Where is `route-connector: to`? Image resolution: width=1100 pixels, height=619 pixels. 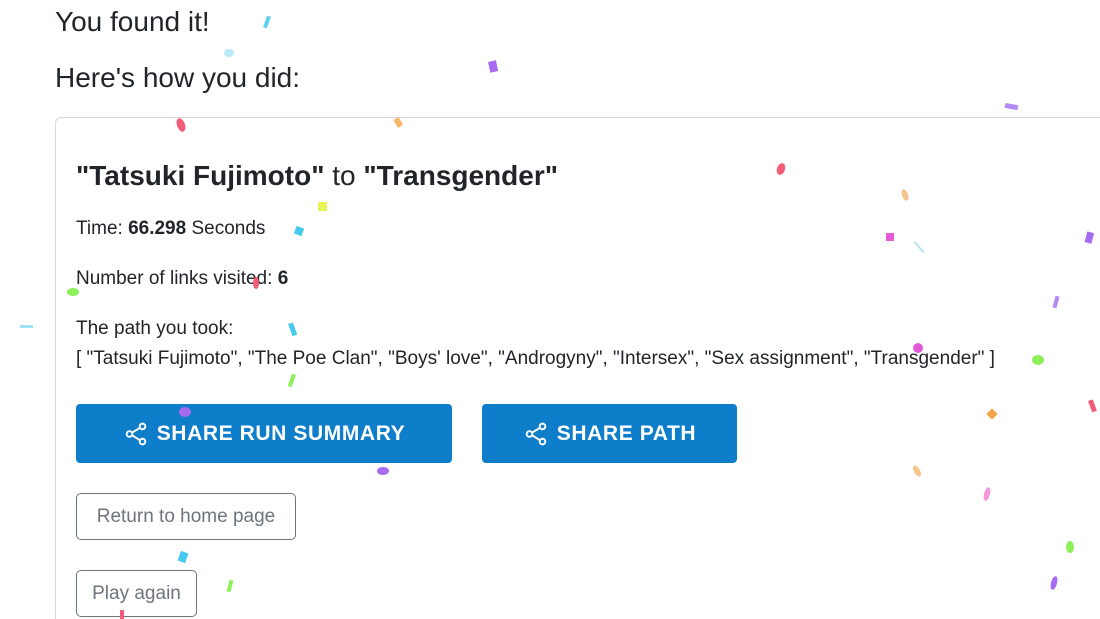
route-connector: to is located at coordinates (344, 175).